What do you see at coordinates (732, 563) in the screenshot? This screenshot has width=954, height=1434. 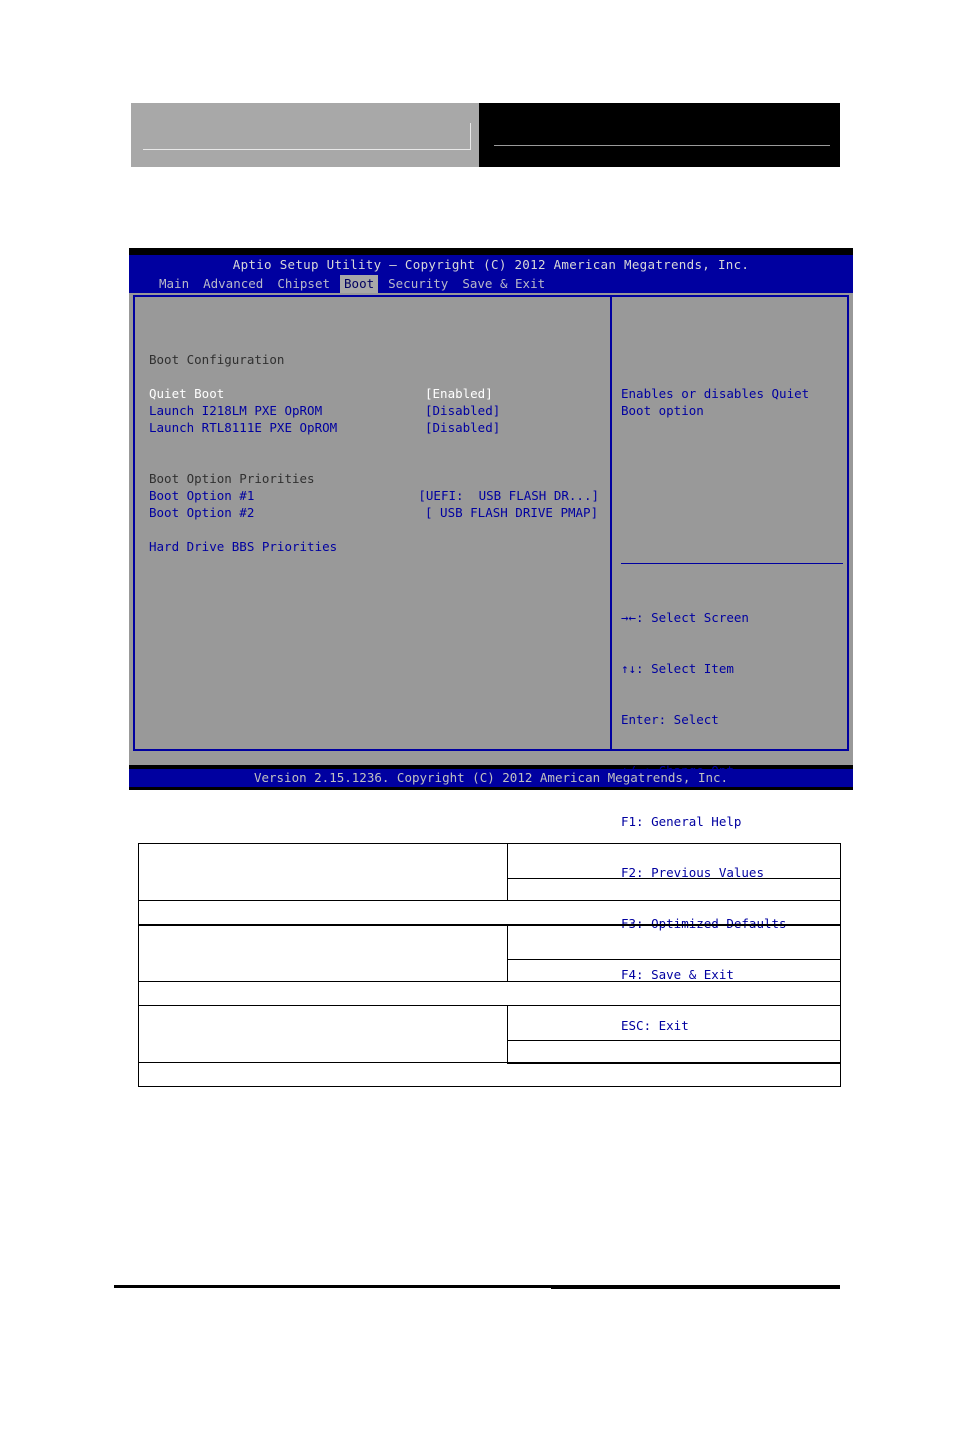 I see `help-divider` at bounding box center [732, 563].